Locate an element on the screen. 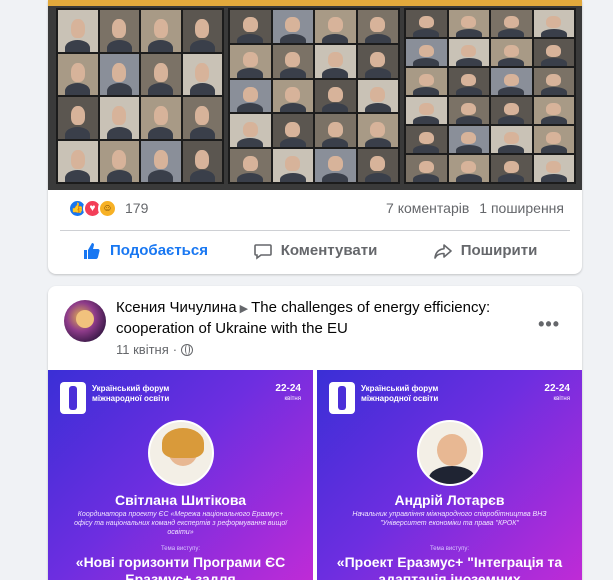  comment-button: Коментувати is located at coordinates (315, 251).